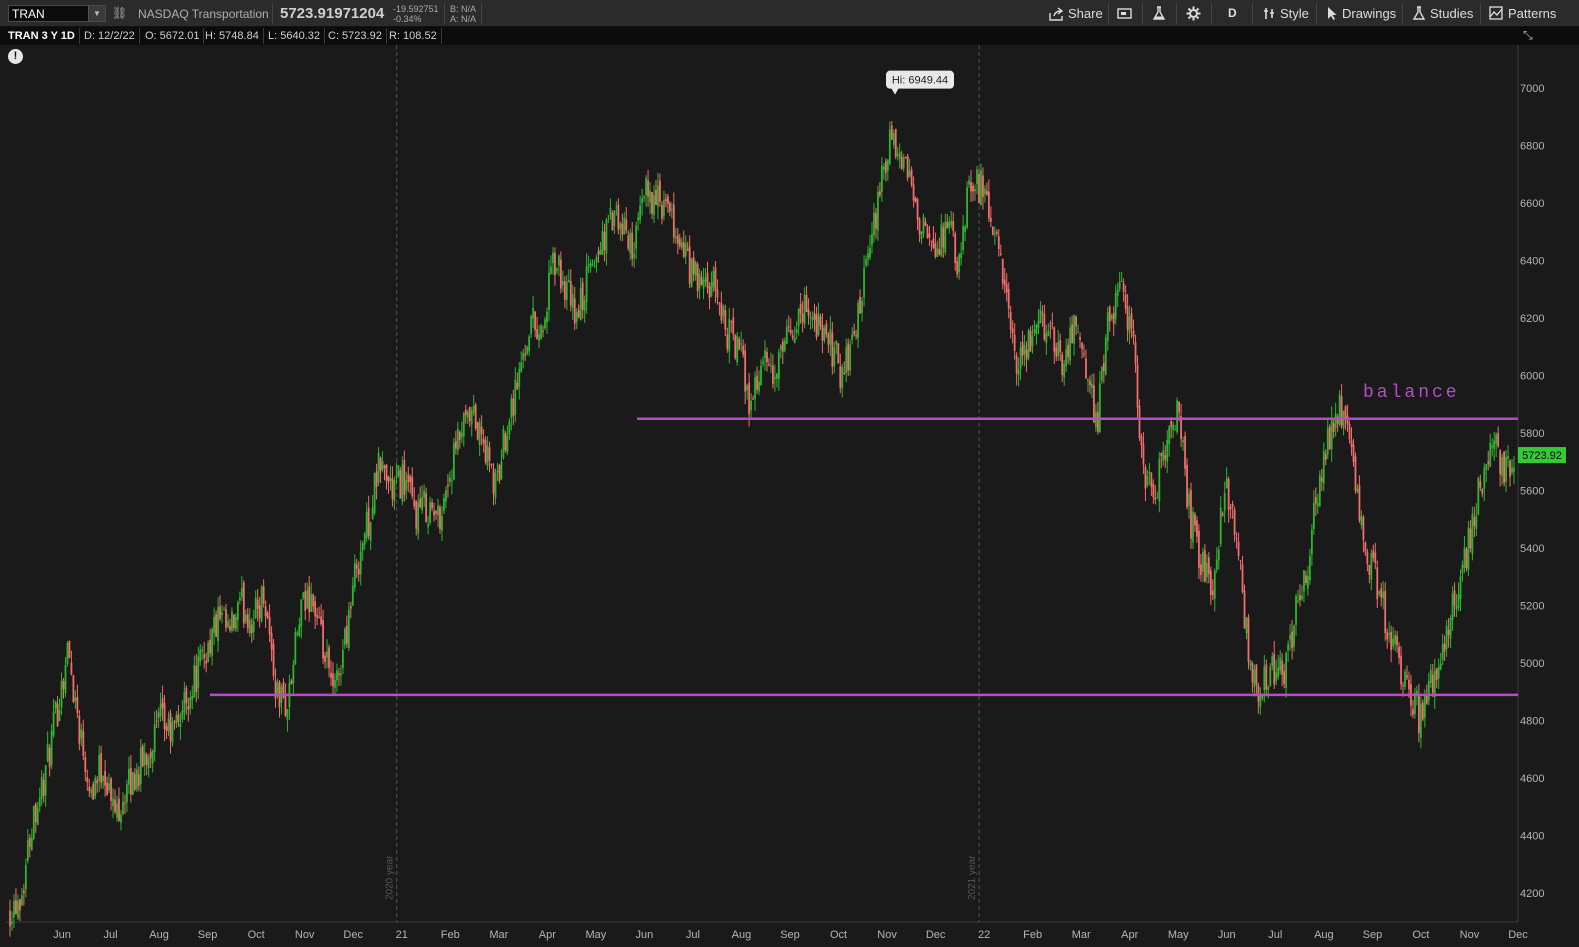  I want to click on divider, so click(1252, 13).